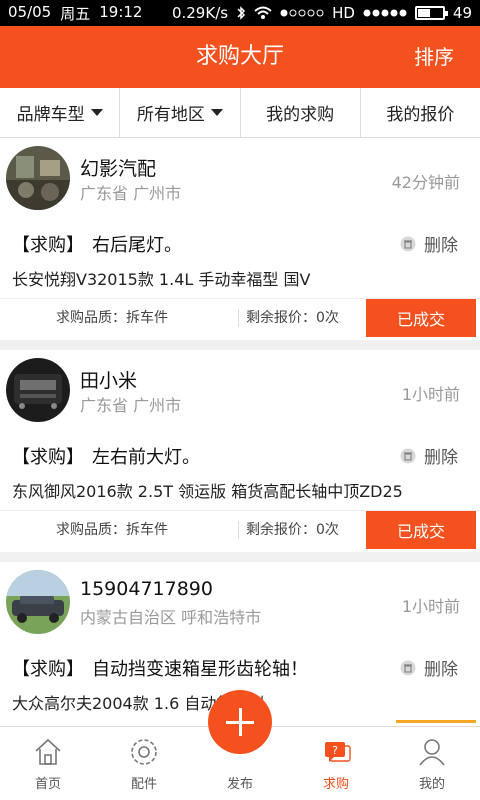 Image resolution: width=480 pixels, height=800 pixels. I want to click on tab-label: 求购, so click(335, 784).